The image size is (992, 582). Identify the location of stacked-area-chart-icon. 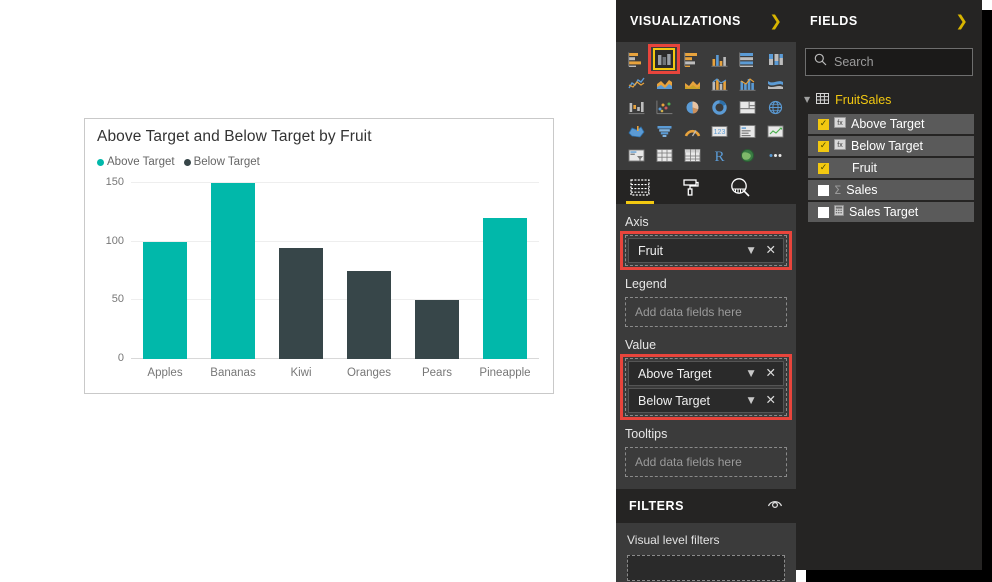
(692, 83).